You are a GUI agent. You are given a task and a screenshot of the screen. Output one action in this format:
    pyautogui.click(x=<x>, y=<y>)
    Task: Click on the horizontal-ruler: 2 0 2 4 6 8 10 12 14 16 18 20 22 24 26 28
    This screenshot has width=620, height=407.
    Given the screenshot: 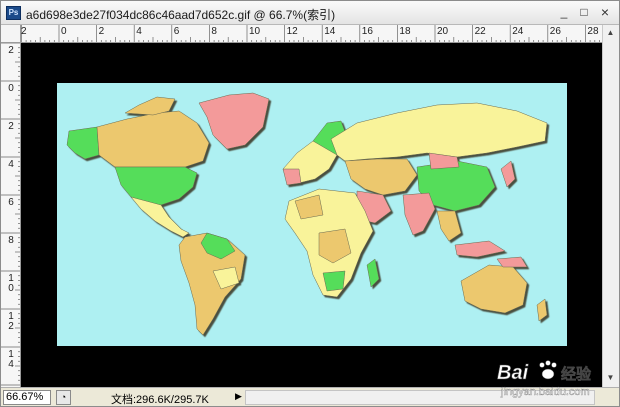 What is the action you would take?
    pyautogui.click(x=311, y=34)
    